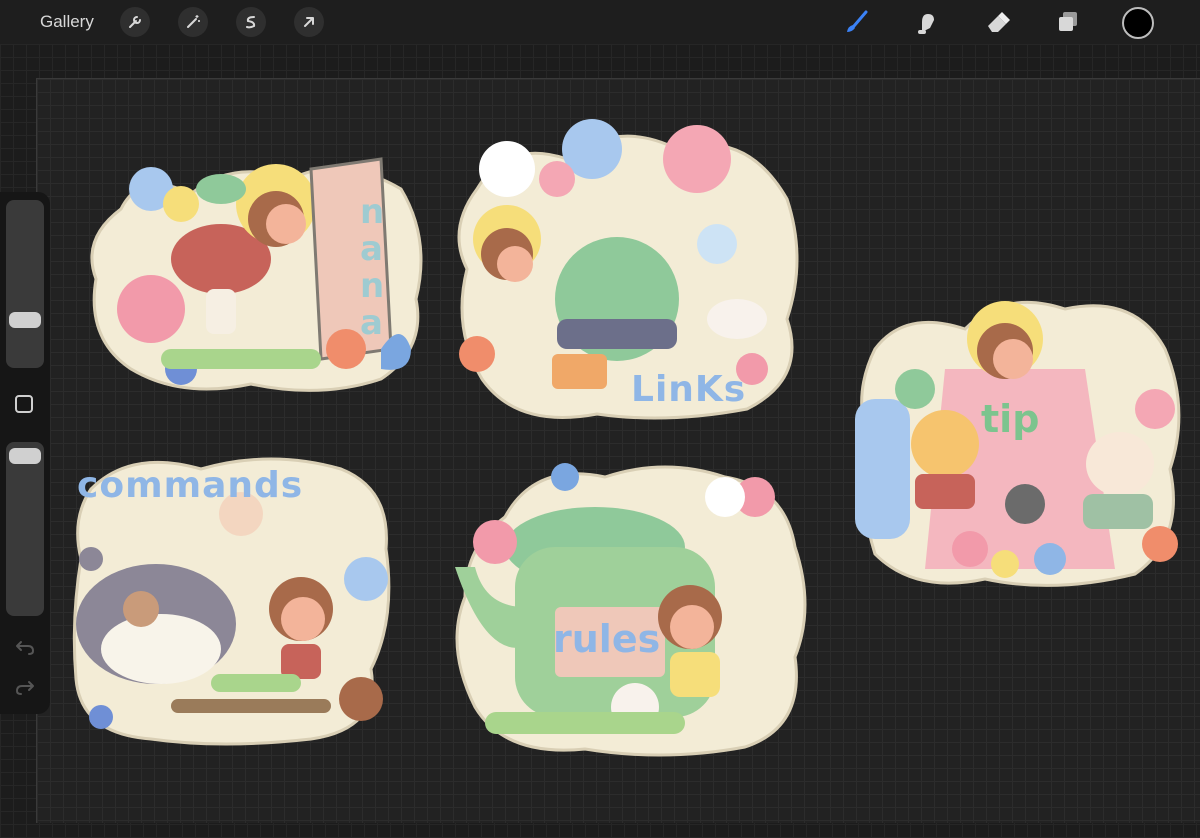  Describe the element at coordinates (233, 601) in the screenshot. I see `sticker-commands: commands` at that location.